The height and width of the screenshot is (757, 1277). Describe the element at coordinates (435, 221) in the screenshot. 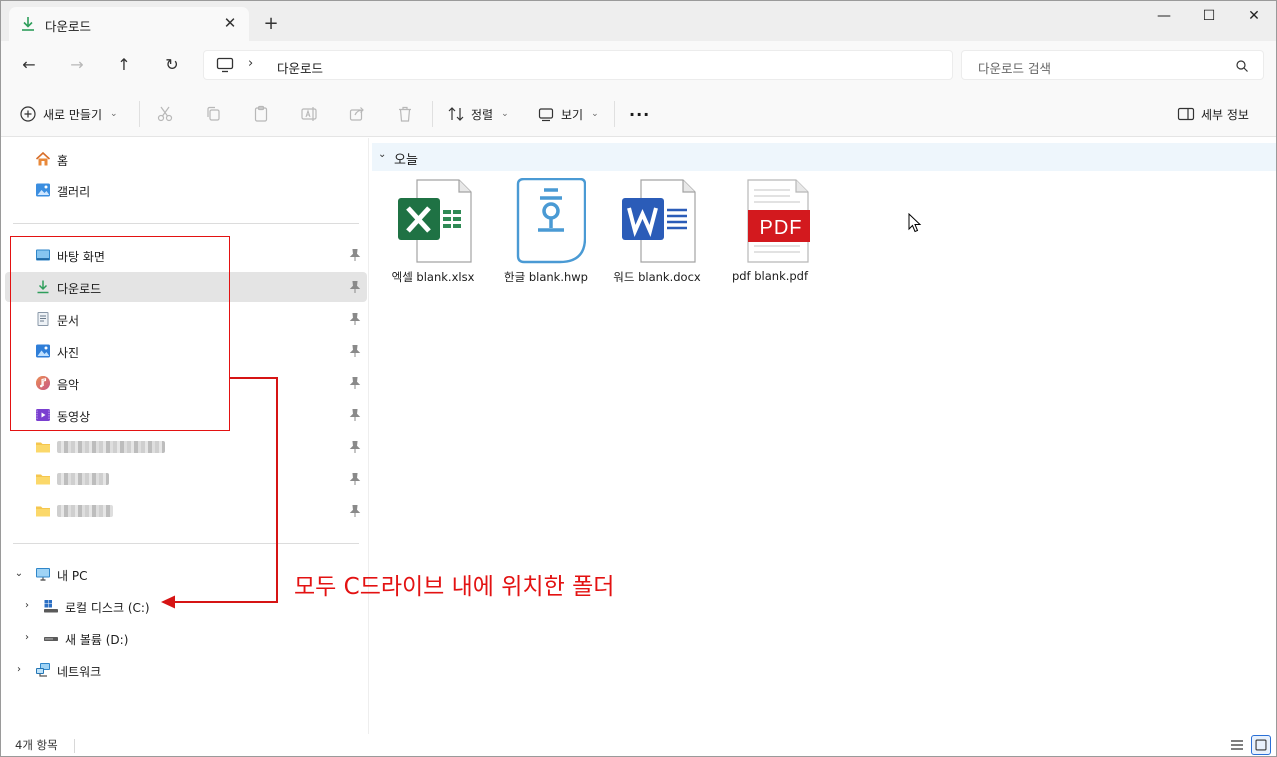

I see `excel-file-icon` at that location.